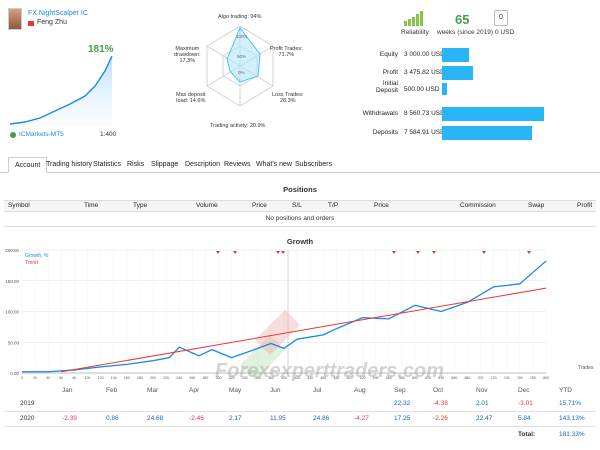 Image resolution: width=600 pixels, height=450 pixels. I want to click on x-tick-label: 280, so click(205, 378).